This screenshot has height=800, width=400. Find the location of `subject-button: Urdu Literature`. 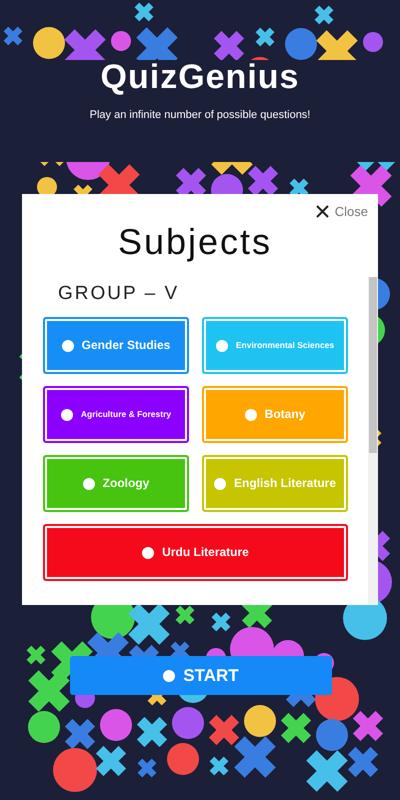

subject-button: Urdu Literature is located at coordinates (195, 552).